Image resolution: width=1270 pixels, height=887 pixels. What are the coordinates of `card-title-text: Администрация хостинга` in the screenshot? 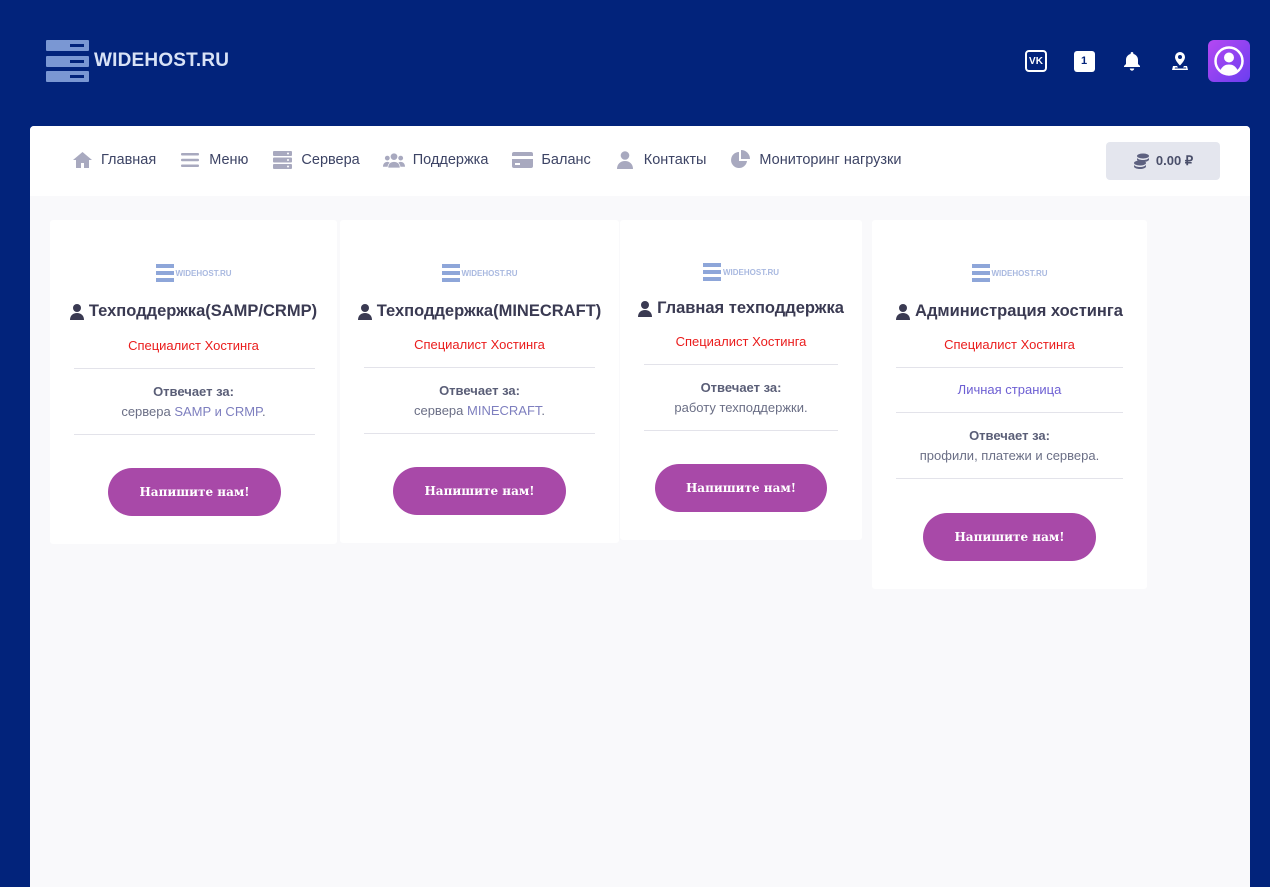 It's located at (1019, 311).